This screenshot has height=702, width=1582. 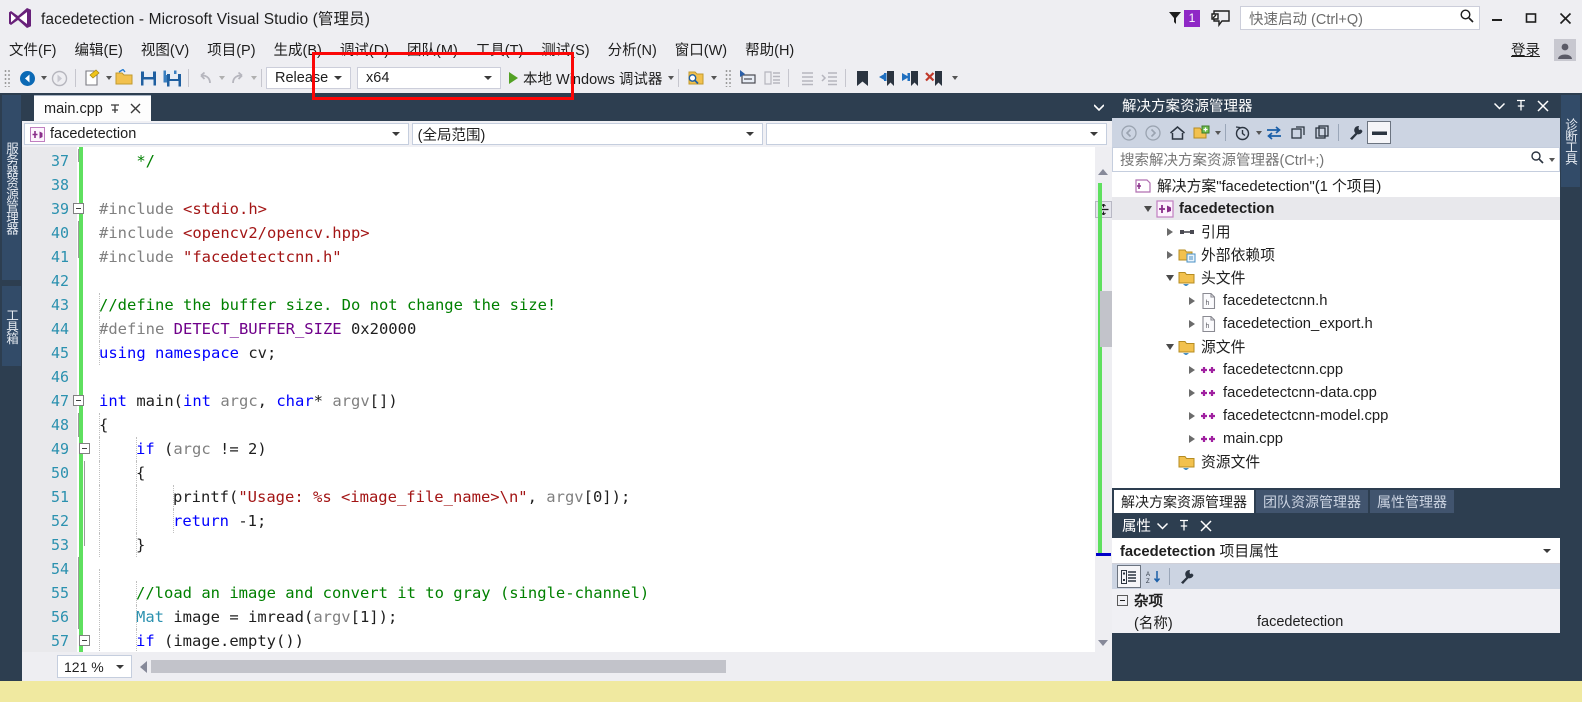 I want to click on menu-item-help: 帮助(H), so click(x=769, y=49).